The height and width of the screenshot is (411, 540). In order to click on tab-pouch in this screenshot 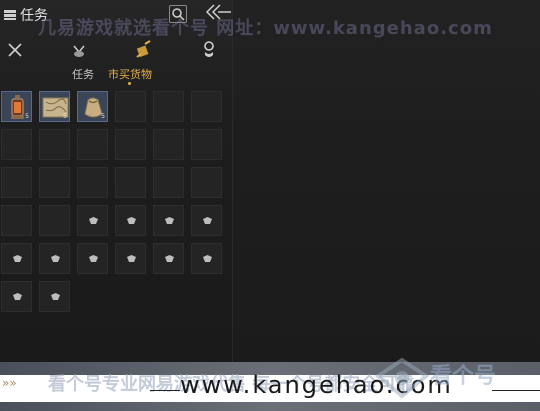, I will do `click(79, 50)`.